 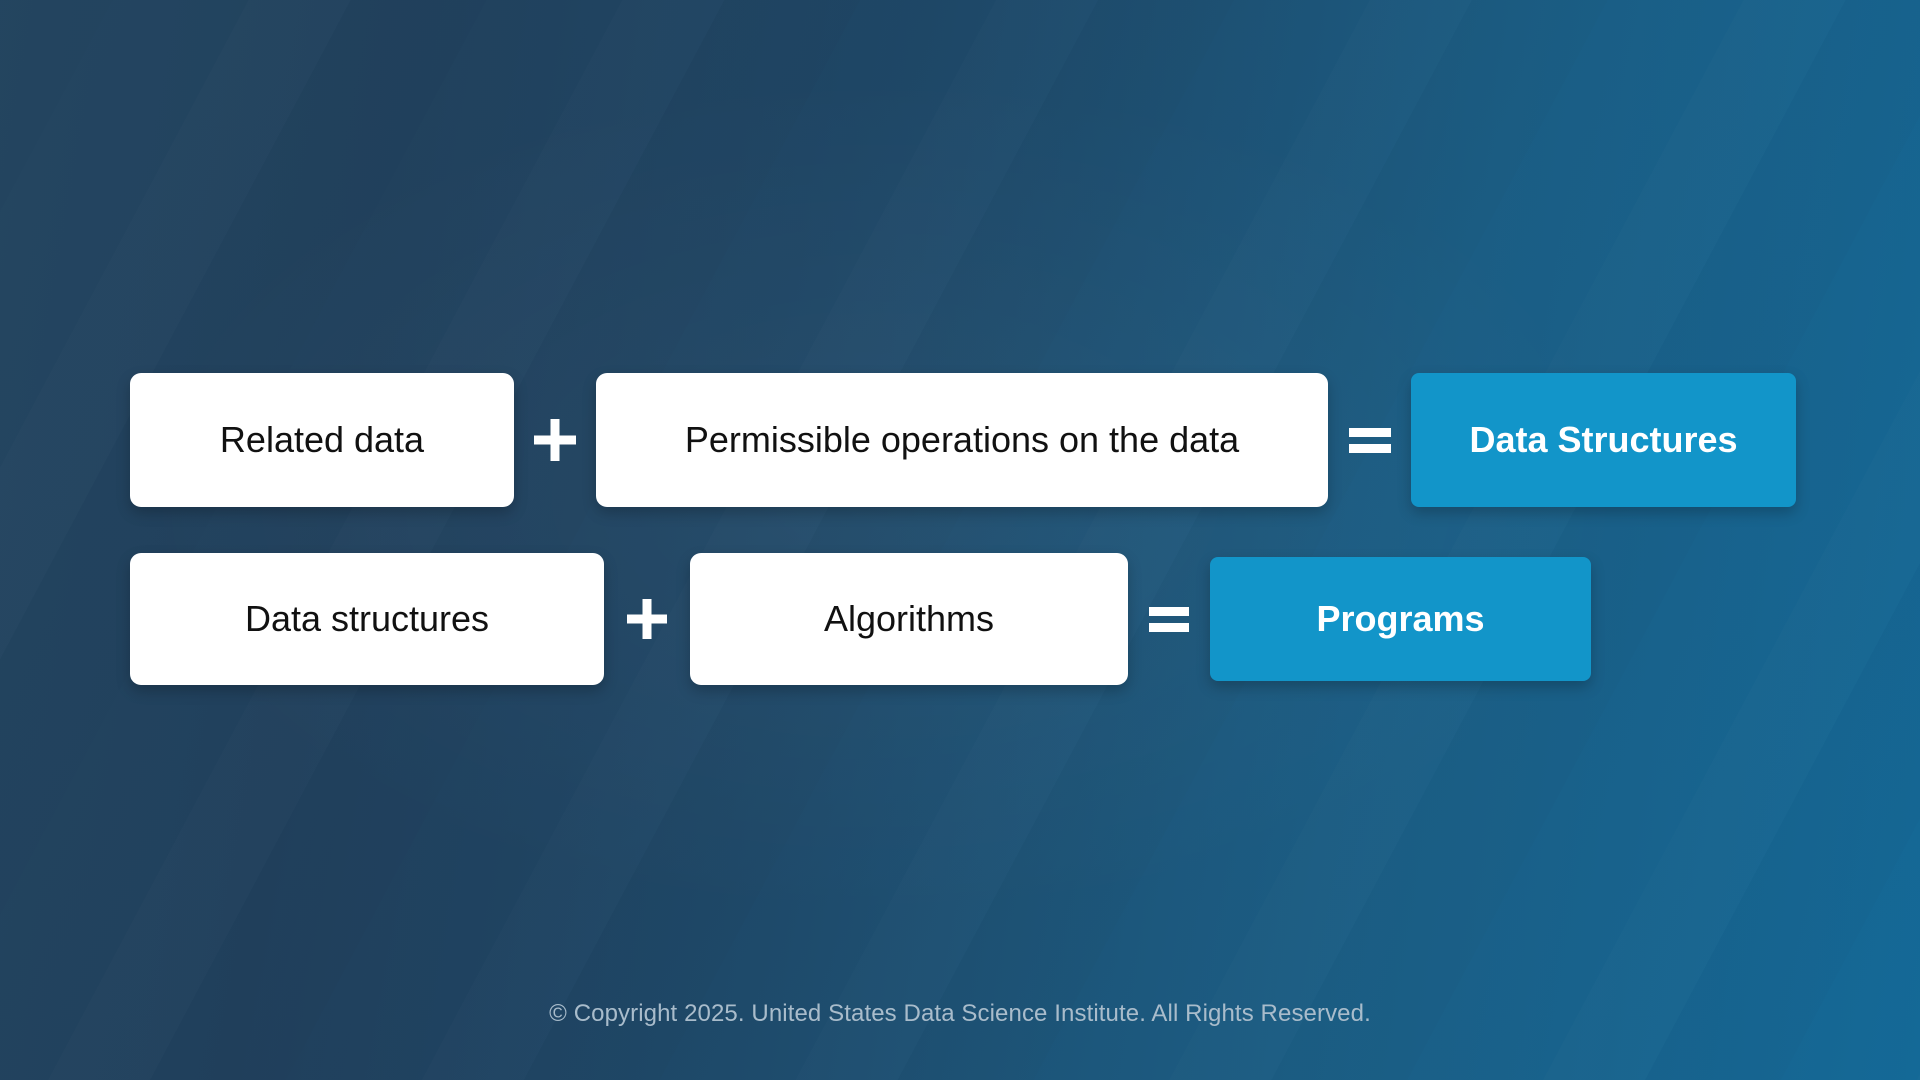 I want to click on equation-row-2: Data structures Algorithms Programs, so click(x=860, y=619).